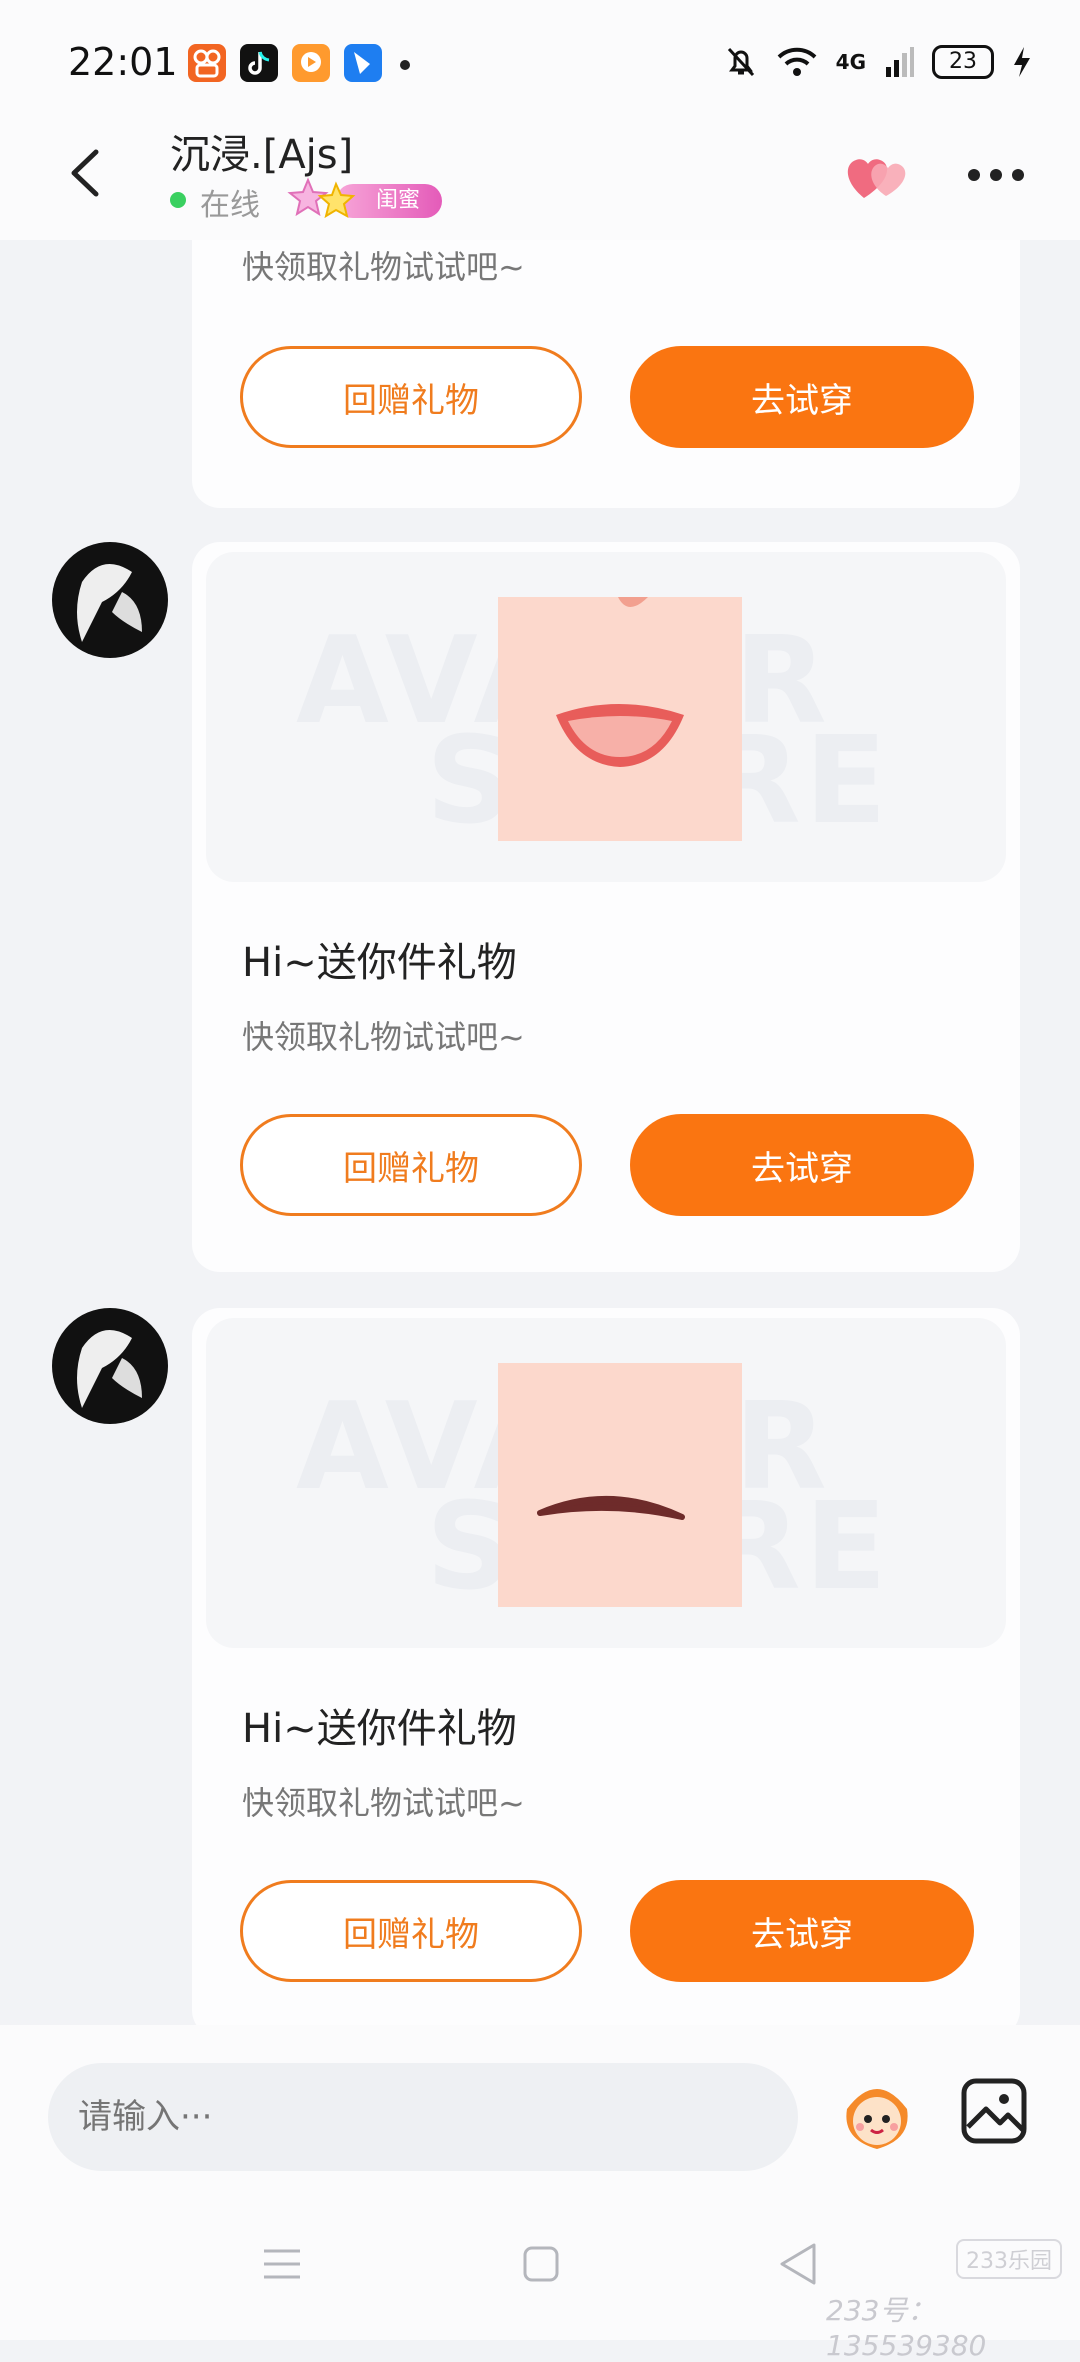 The width and height of the screenshot is (1080, 2362). Describe the element at coordinates (259, 63) in the screenshot. I see `douyin-app-icon` at that location.